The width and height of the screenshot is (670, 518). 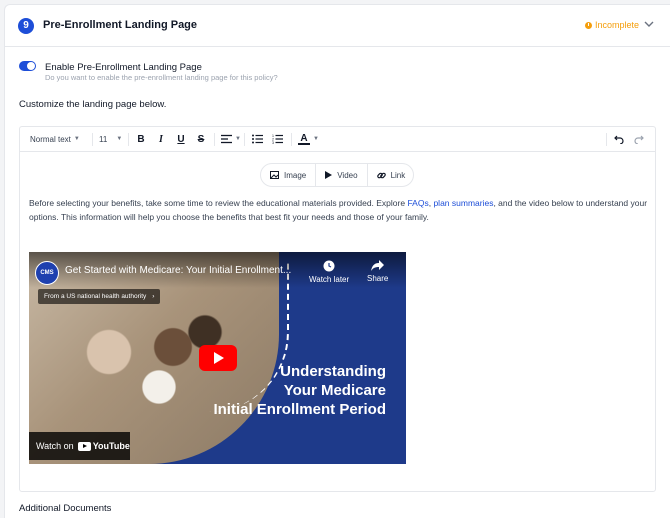 I want to click on numbered-list-icon: 123, so click(x=277, y=139).